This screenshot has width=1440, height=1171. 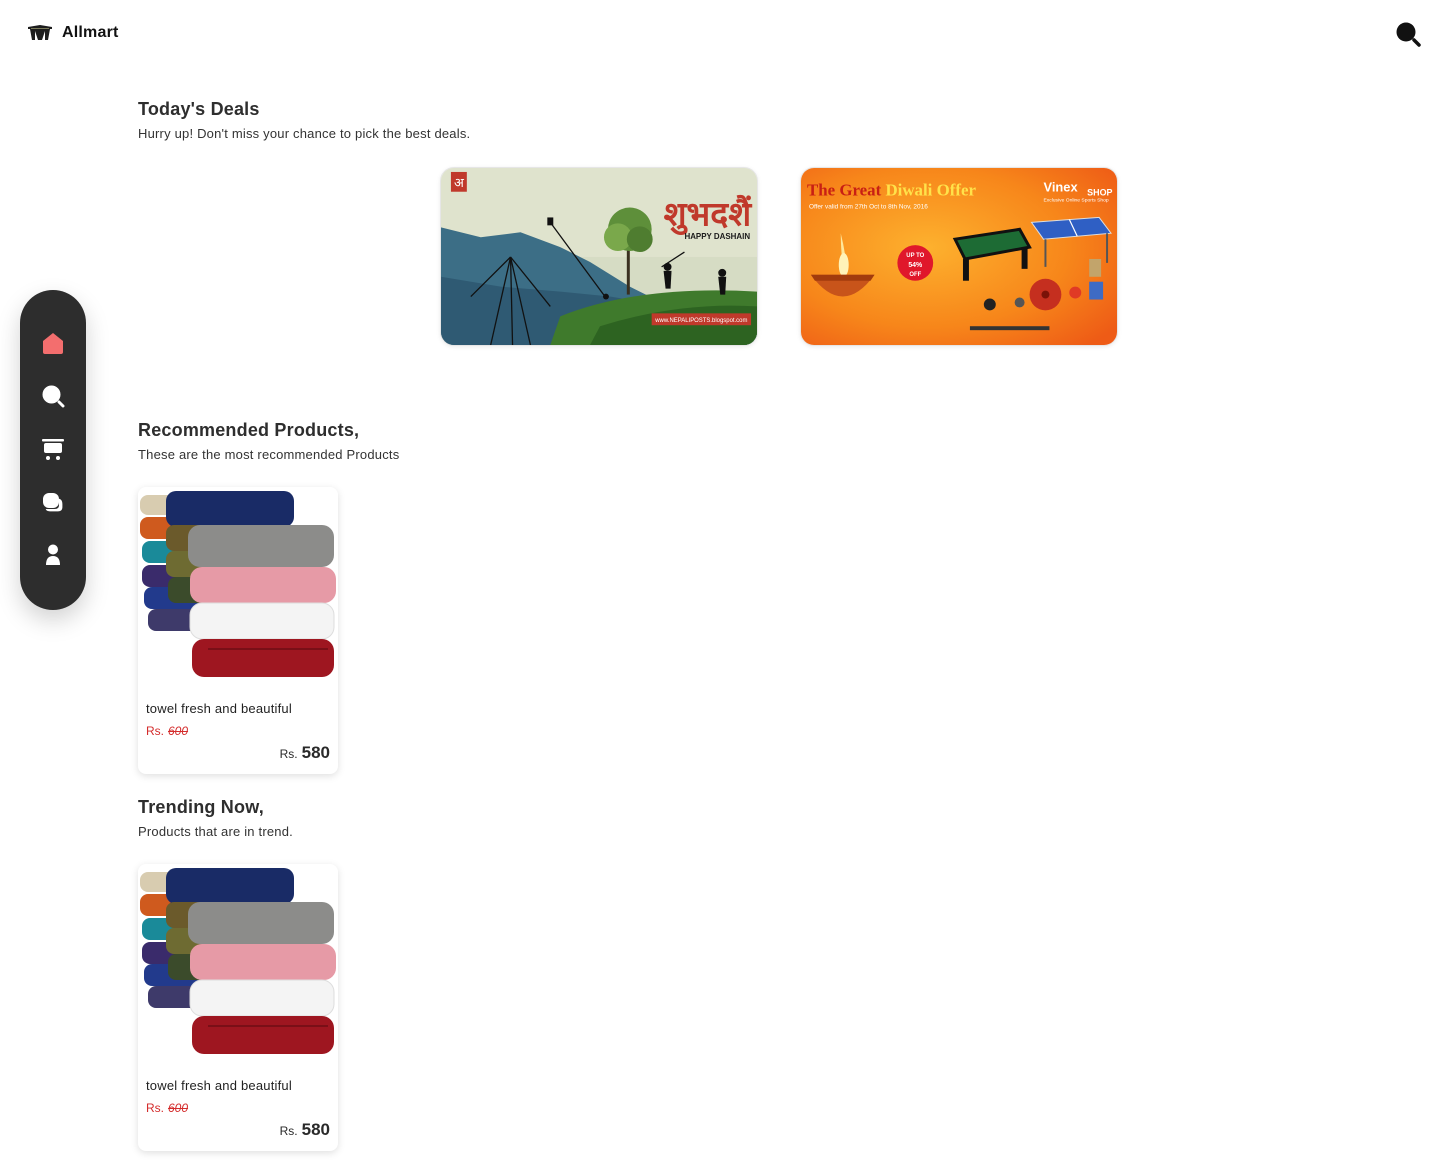 I want to click on sidebar-item-cart, so click(x=53, y=449).